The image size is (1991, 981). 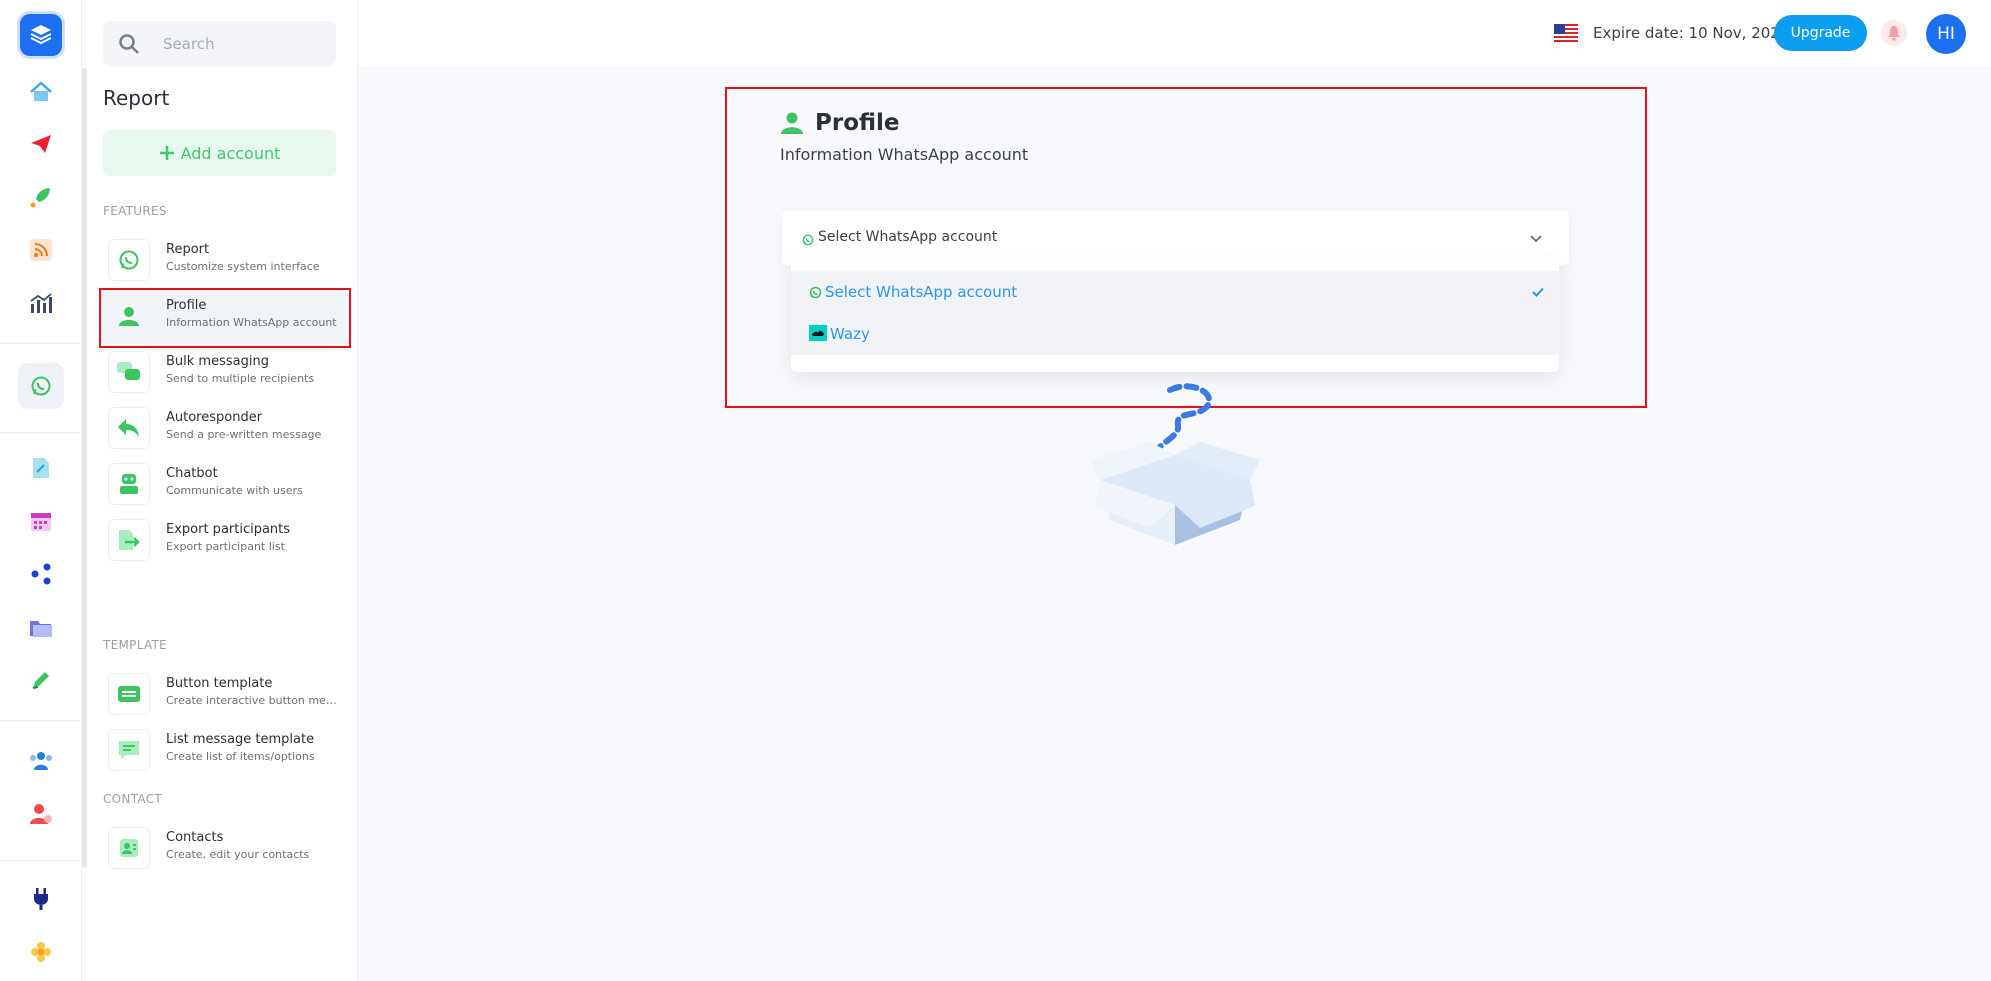 I want to click on user-shield-icon, so click(x=41, y=814).